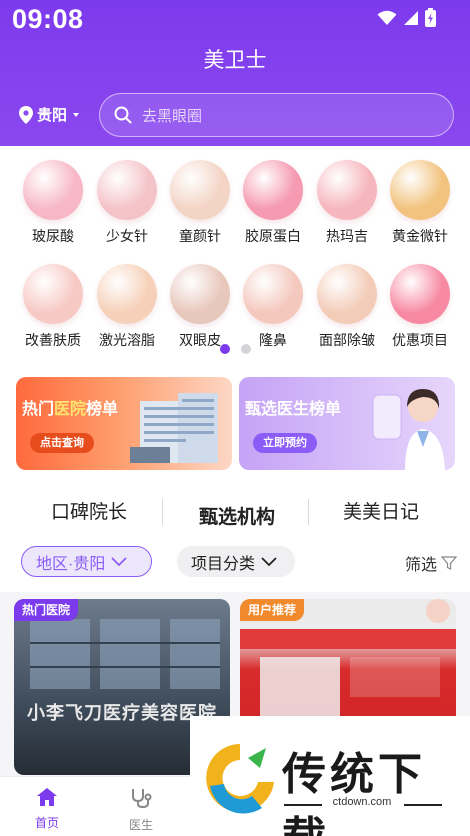 This screenshot has width=470, height=836. I want to click on tab-reputation: 口碑院长, so click(89, 510).